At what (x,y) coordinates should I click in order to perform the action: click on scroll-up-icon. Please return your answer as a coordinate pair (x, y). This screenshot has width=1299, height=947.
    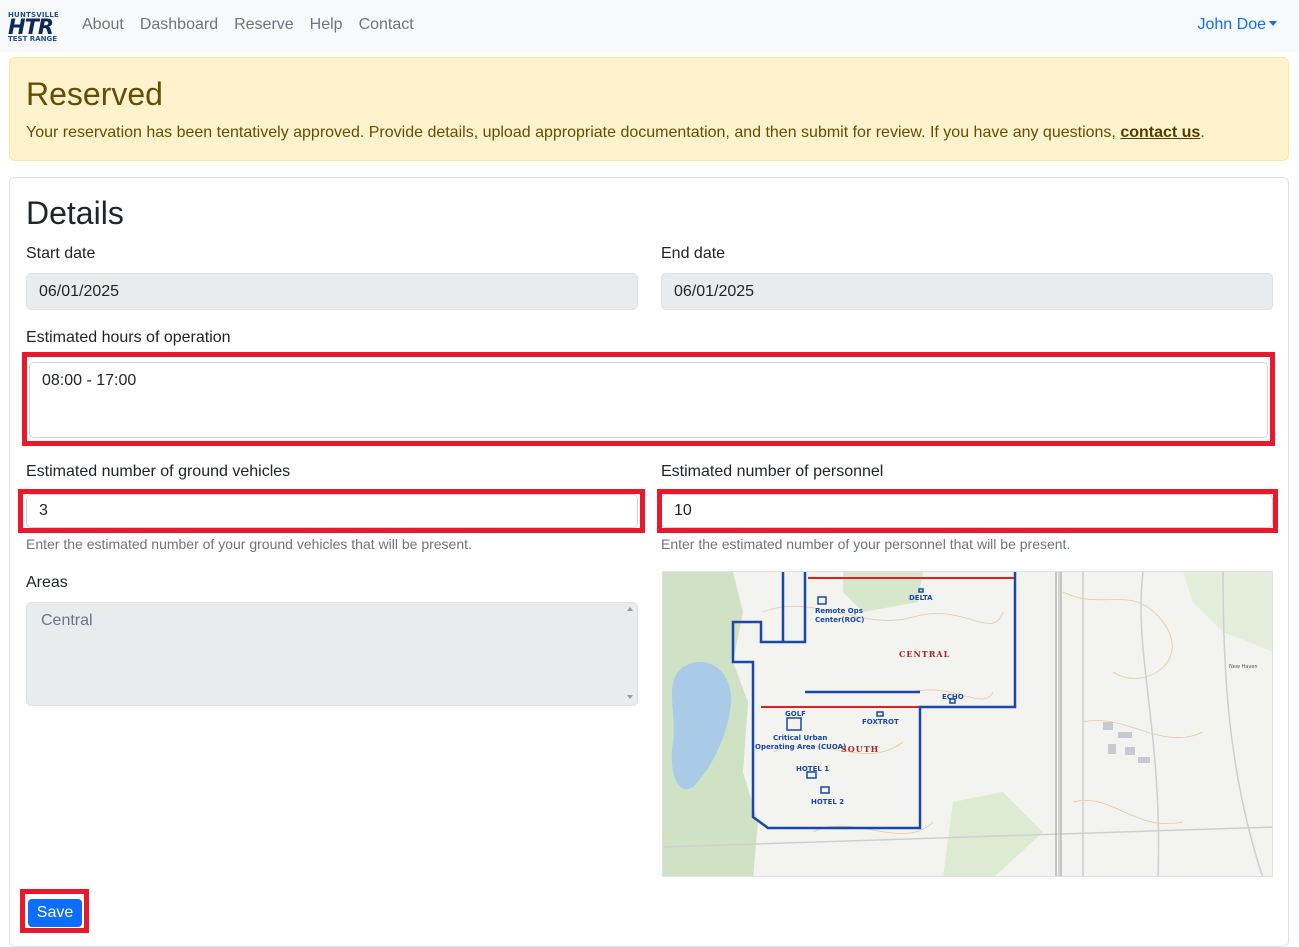
    Looking at the image, I should click on (630, 609).